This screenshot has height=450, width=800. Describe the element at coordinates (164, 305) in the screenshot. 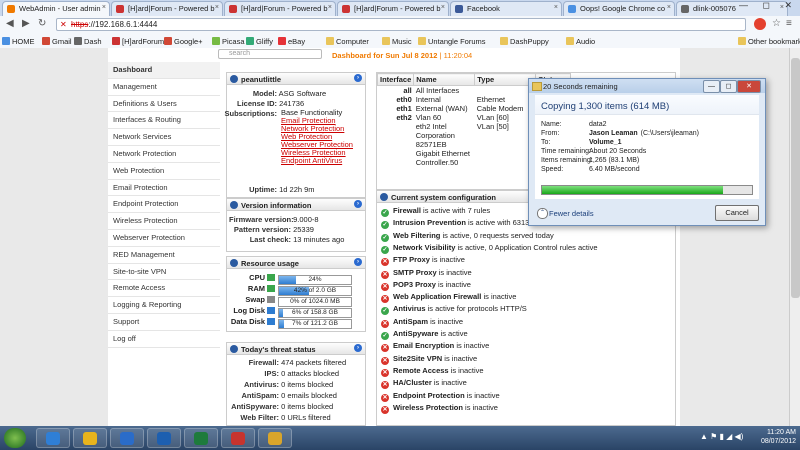

I see `nav-item: Logging & Reporting` at that location.